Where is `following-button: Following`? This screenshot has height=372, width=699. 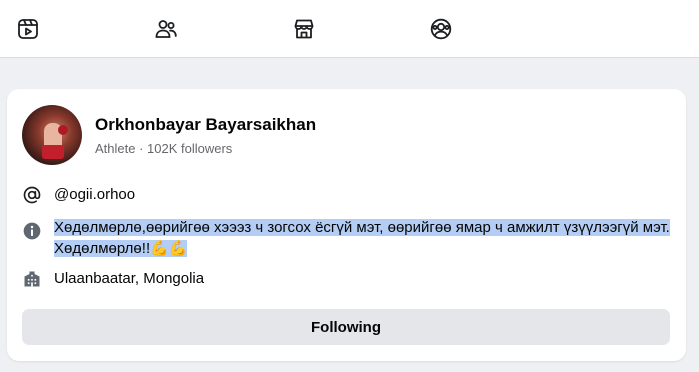
following-button: Following is located at coordinates (346, 327).